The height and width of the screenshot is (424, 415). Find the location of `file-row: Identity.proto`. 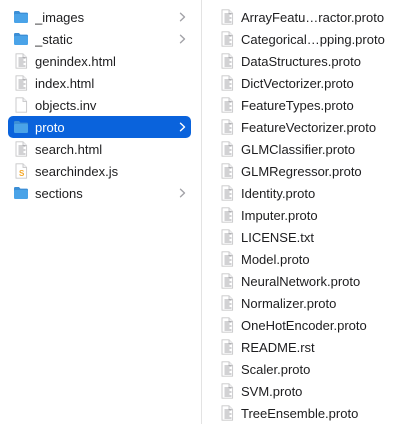

file-row: Identity.proto is located at coordinates (311, 193).